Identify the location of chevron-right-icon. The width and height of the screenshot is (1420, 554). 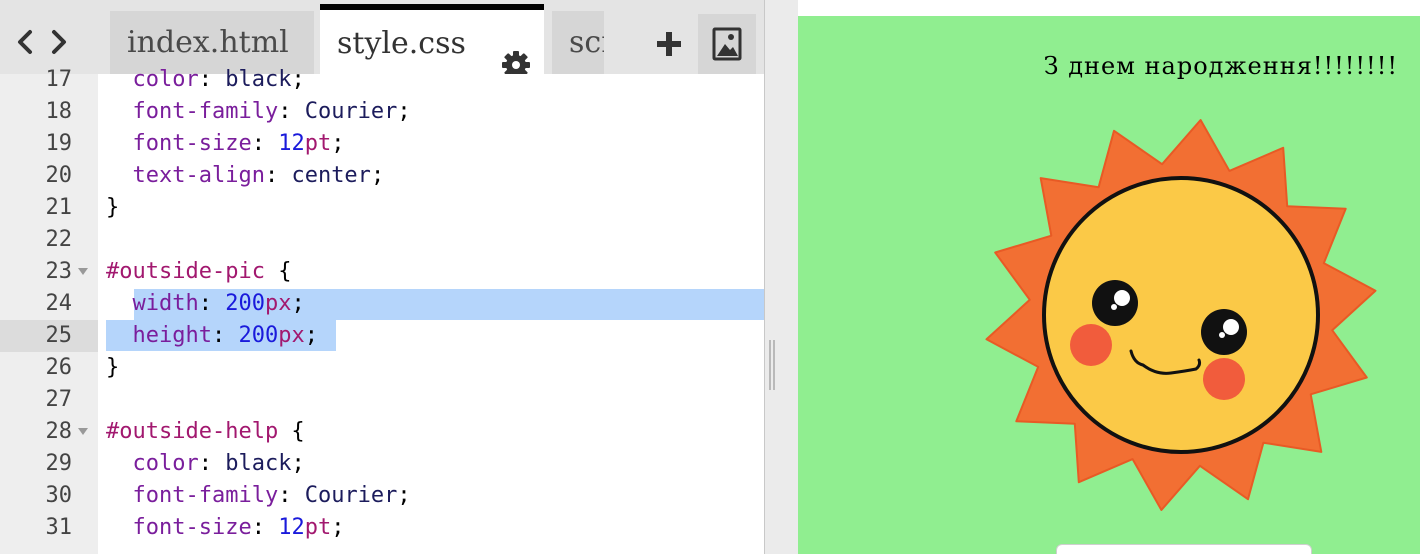
(59, 42).